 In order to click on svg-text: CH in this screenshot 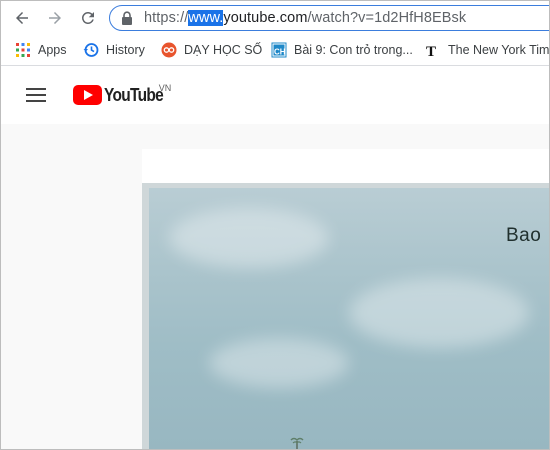, I will do `click(280, 52)`.